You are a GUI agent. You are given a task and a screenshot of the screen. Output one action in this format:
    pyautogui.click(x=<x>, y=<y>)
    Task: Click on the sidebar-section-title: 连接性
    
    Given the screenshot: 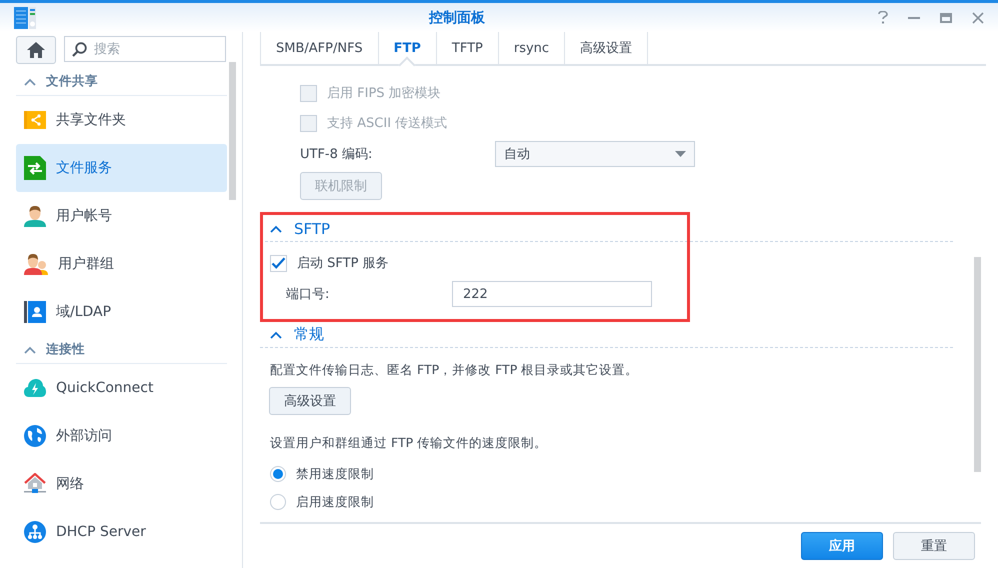 What is the action you would take?
    pyautogui.click(x=65, y=349)
    